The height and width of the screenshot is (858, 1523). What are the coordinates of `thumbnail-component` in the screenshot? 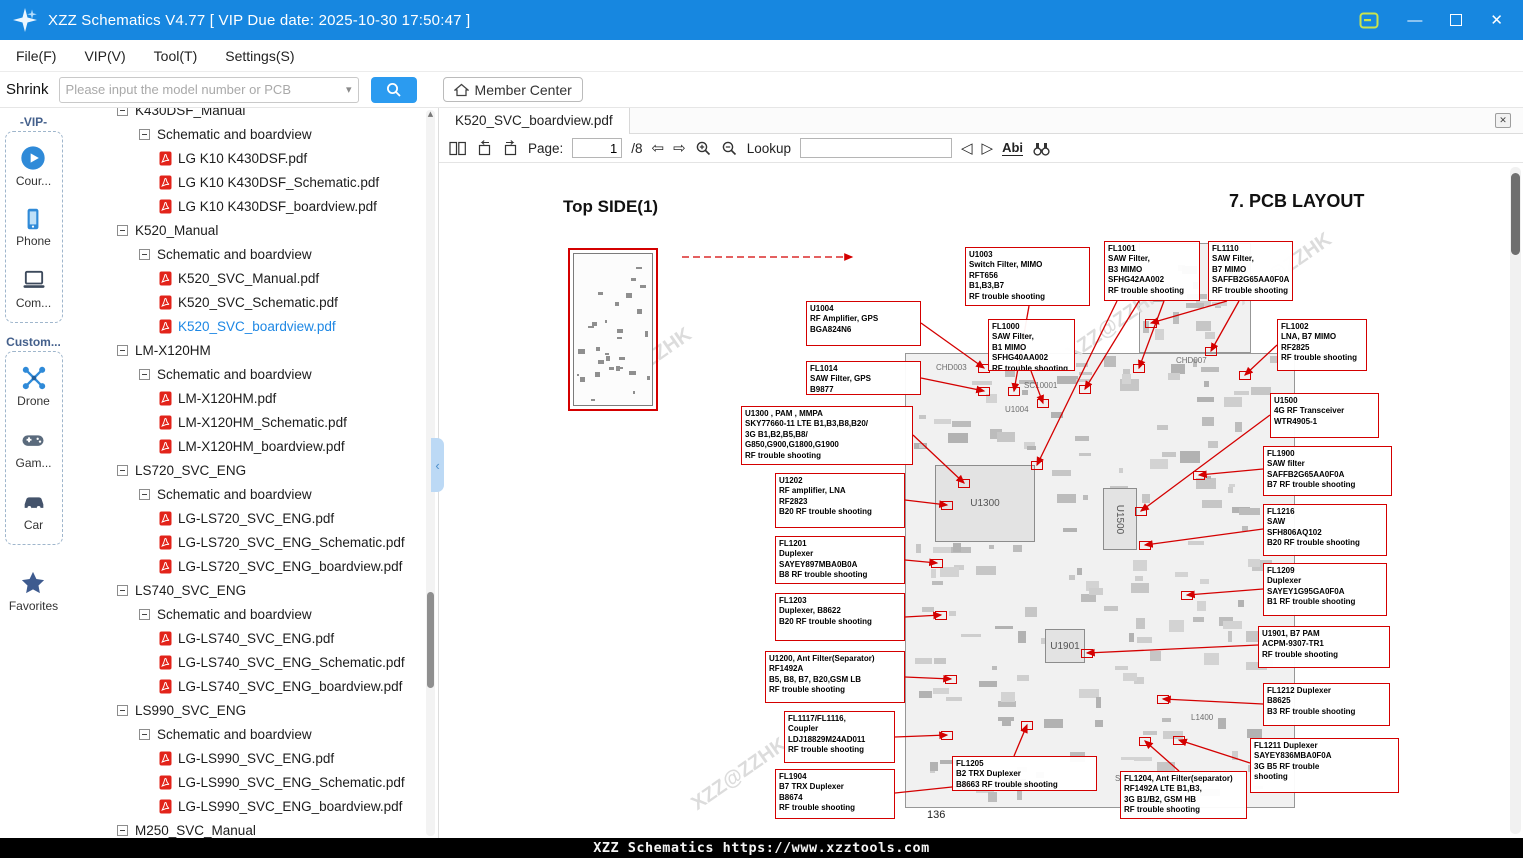 It's located at (622, 359).